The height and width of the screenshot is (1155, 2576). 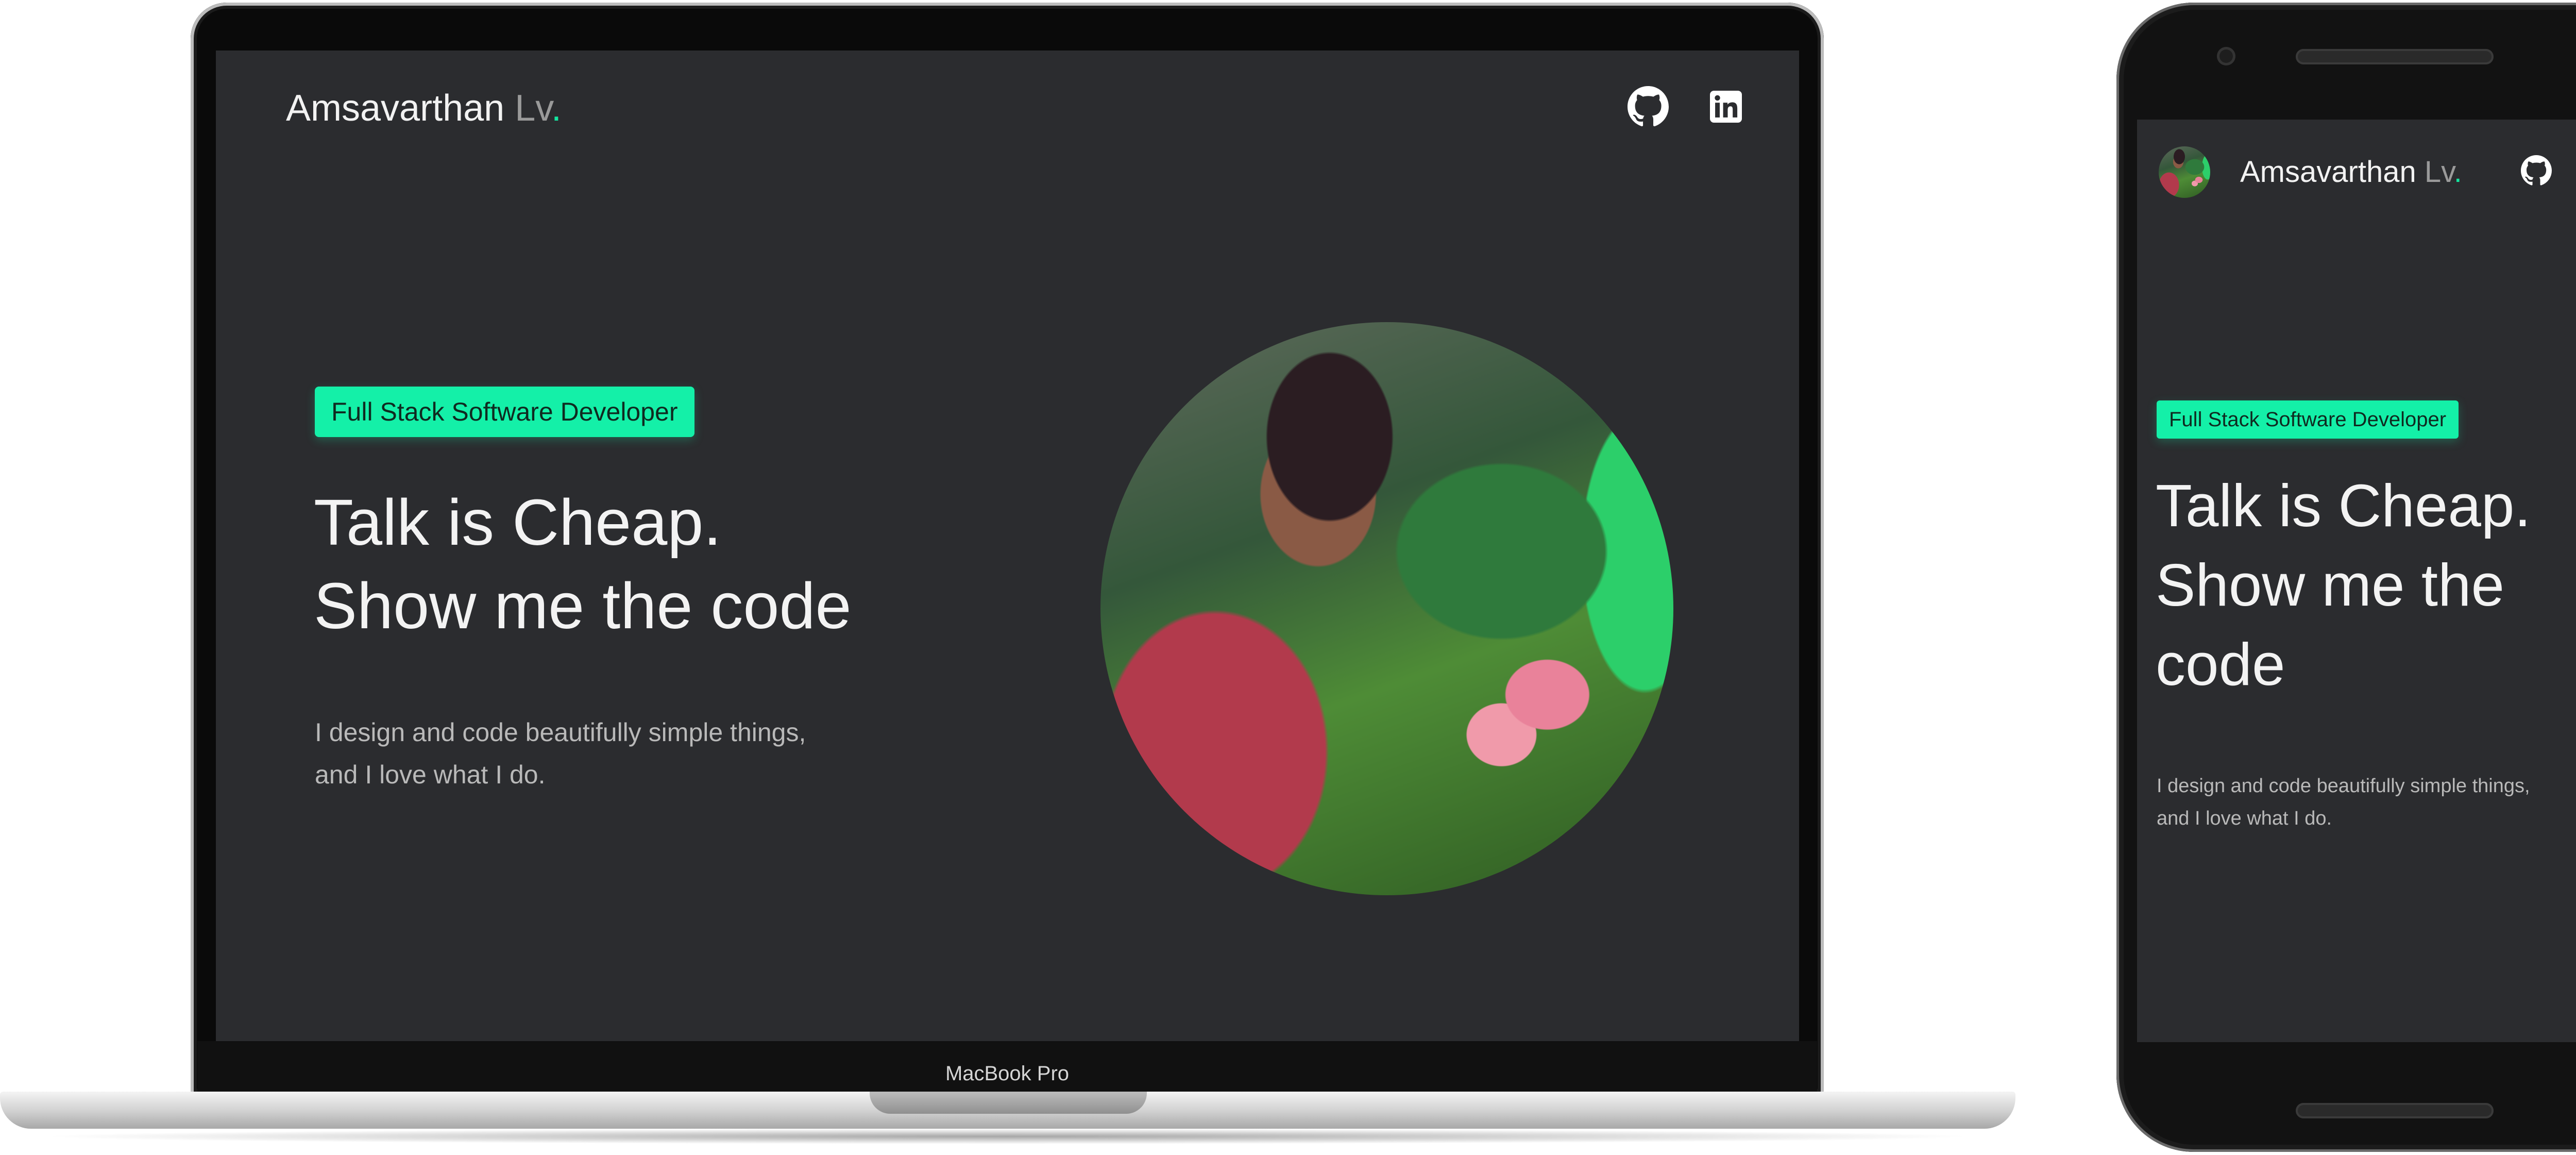 I want to click on avatar, so click(x=2184, y=172).